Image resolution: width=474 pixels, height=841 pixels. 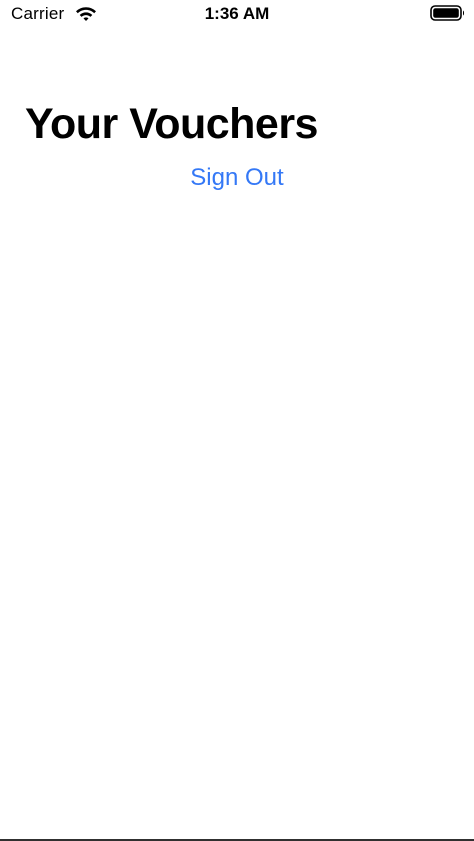 I want to click on status-time: 1:36 AM, so click(x=237, y=13).